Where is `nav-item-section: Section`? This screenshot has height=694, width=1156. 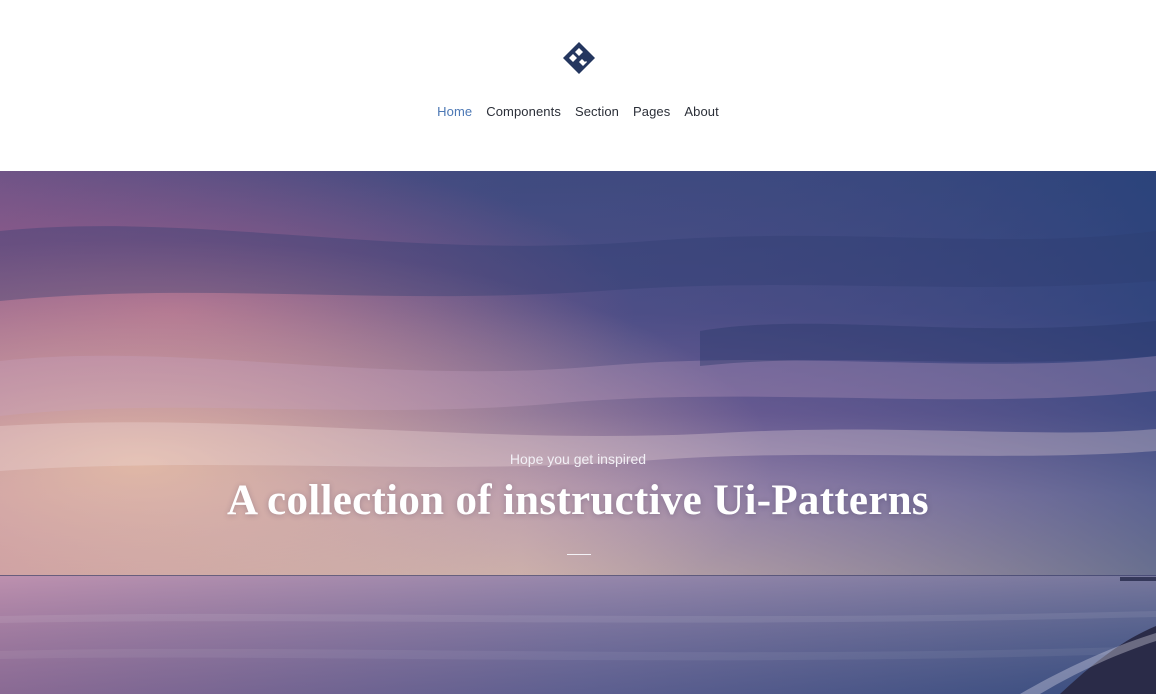 nav-item-section: Section is located at coordinates (597, 112).